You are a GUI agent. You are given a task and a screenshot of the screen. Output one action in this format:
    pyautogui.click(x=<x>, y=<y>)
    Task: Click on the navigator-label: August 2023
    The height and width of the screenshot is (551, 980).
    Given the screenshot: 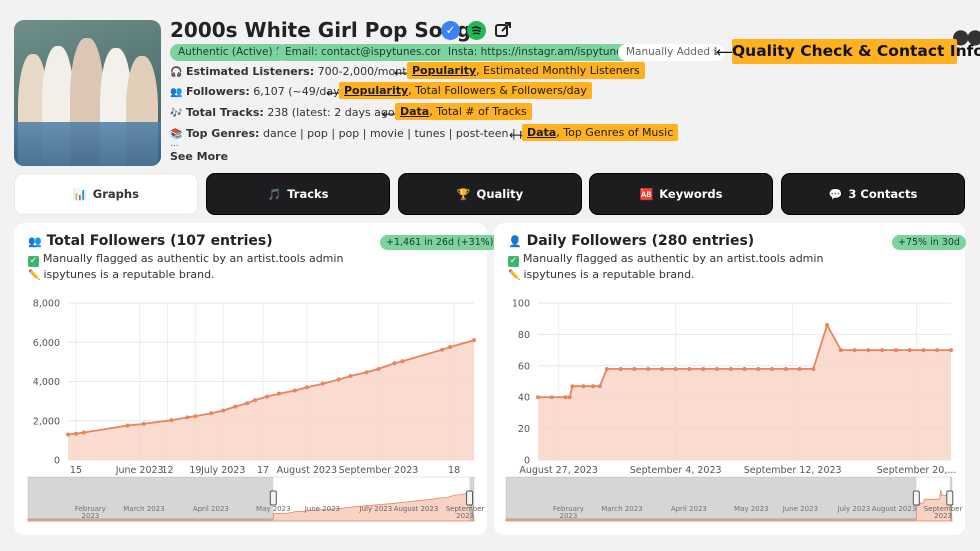 What is the action you would take?
    pyautogui.click(x=416, y=509)
    